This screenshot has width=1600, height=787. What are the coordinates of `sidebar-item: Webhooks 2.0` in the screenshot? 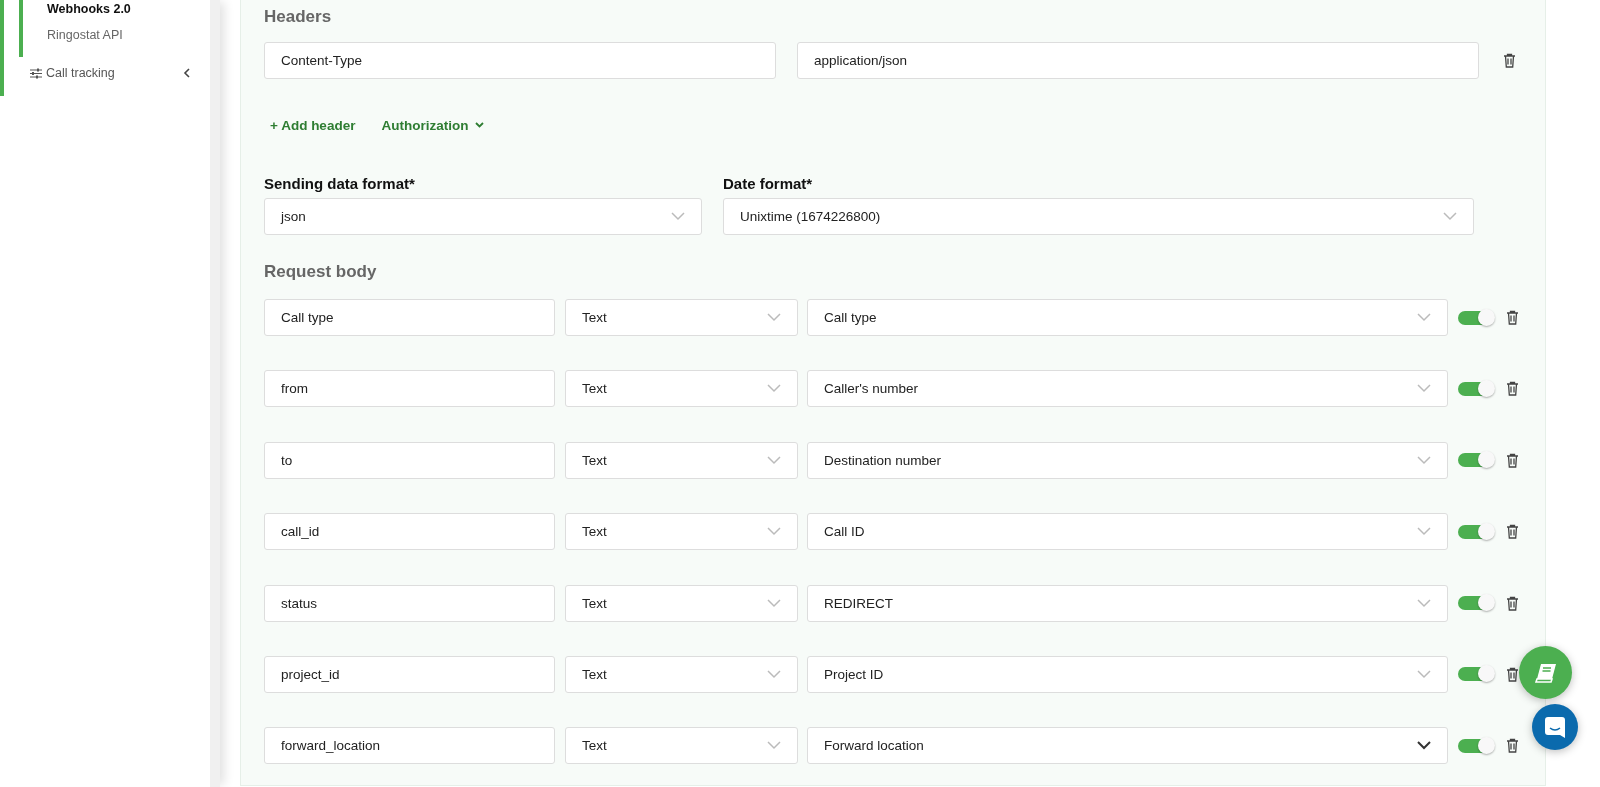 It's located at (128, 13).